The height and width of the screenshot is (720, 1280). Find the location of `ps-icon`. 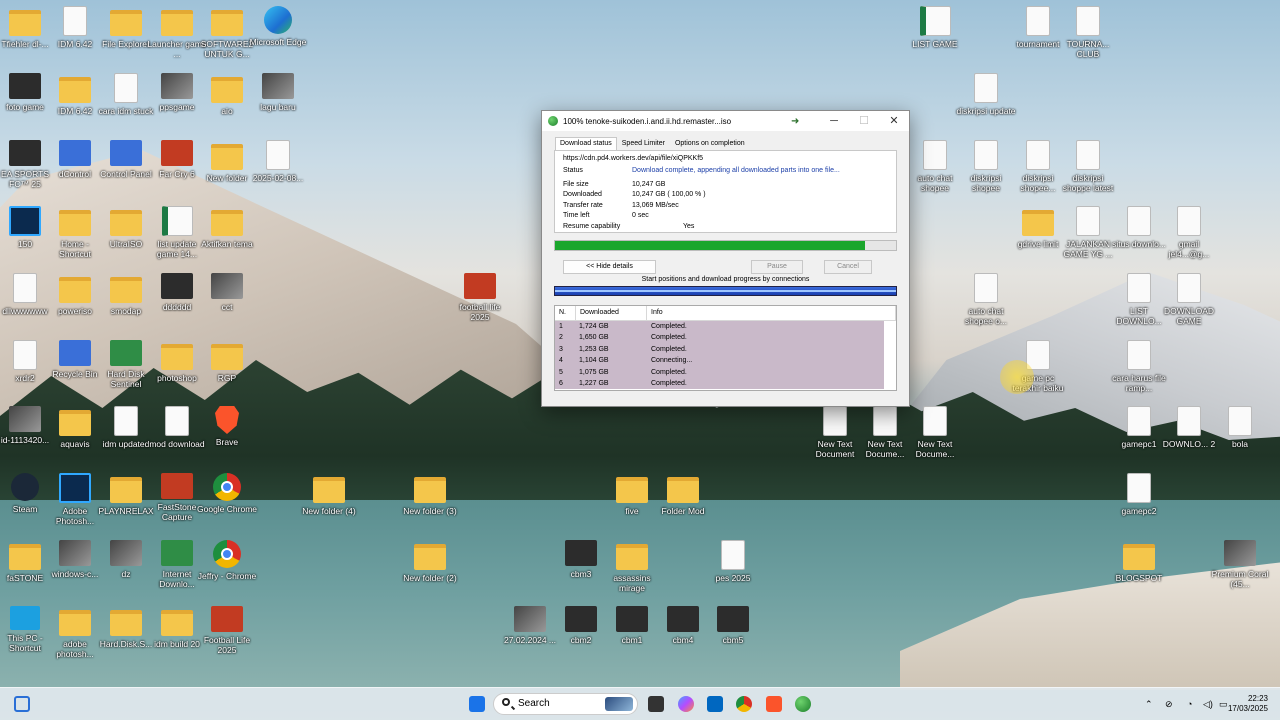

ps-icon is located at coordinates (25, 221).